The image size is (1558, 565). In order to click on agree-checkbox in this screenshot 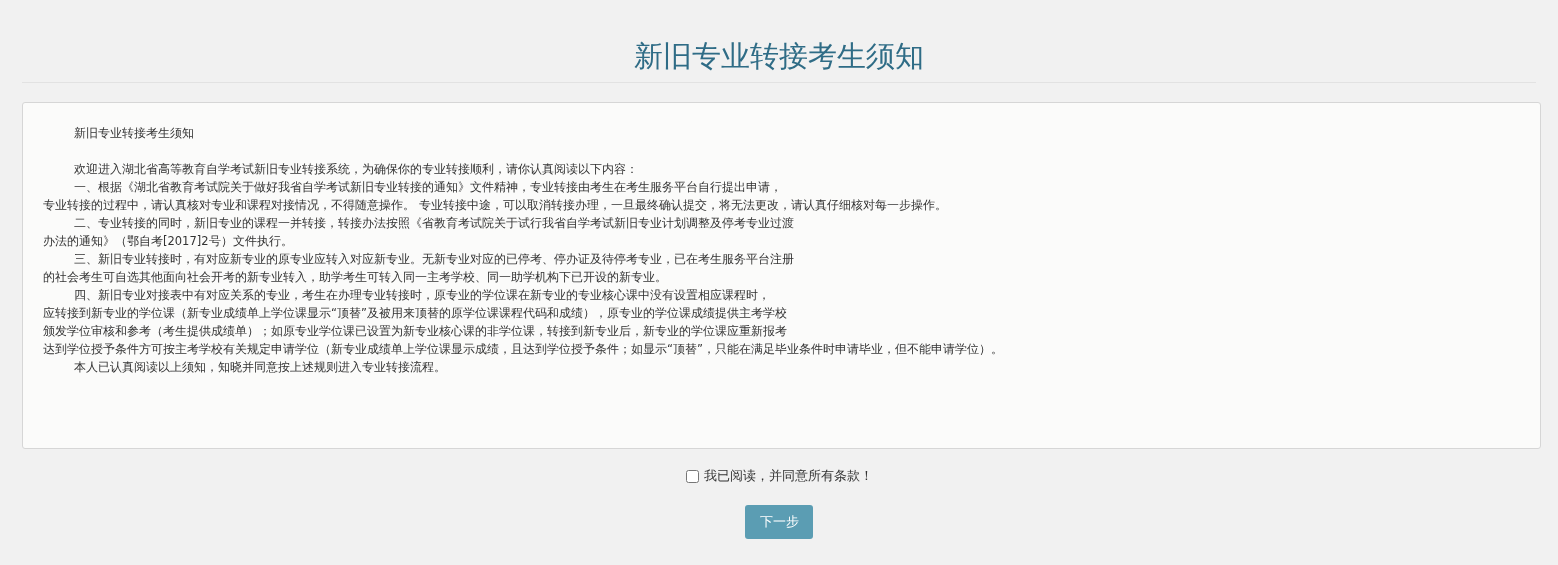, I will do `click(692, 476)`.